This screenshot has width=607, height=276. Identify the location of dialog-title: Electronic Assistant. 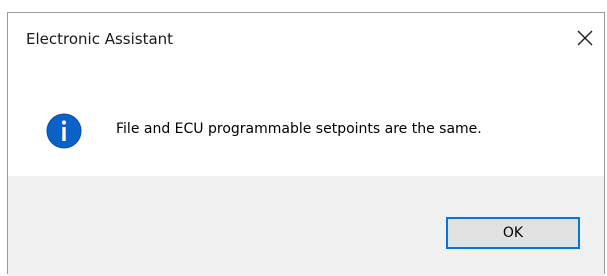
(100, 39).